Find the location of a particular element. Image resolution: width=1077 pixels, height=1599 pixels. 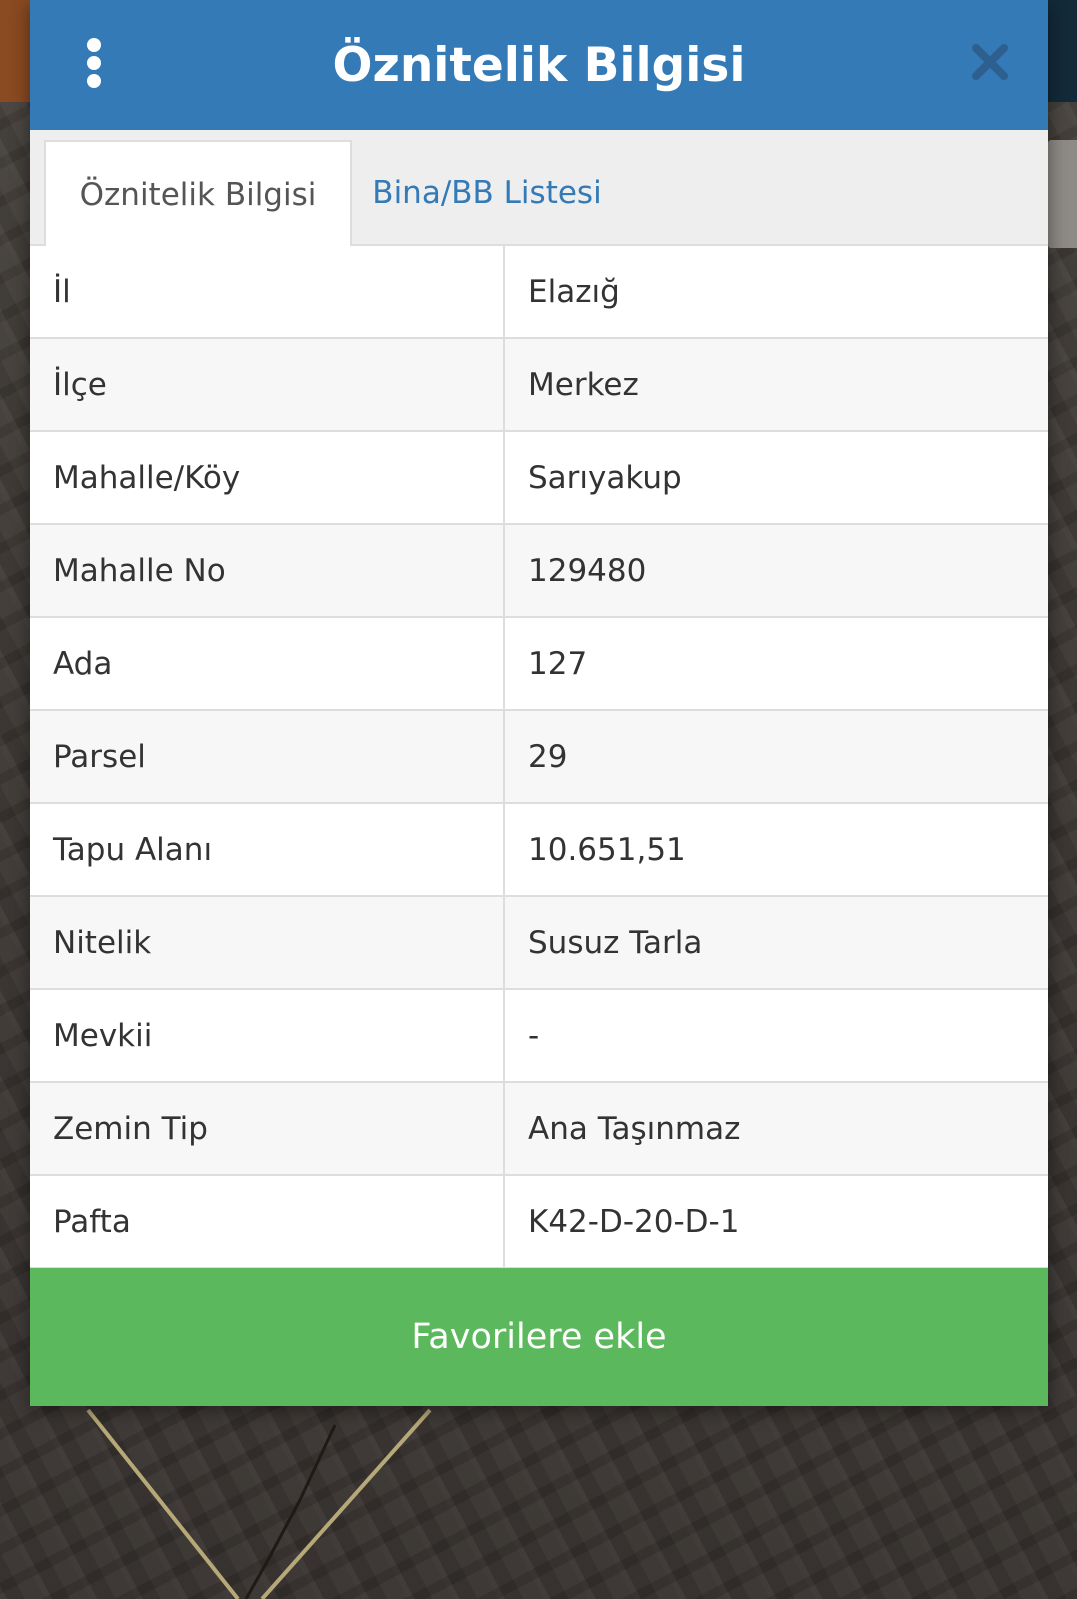

attribute-label: Mevkii is located at coordinates (267, 1035).